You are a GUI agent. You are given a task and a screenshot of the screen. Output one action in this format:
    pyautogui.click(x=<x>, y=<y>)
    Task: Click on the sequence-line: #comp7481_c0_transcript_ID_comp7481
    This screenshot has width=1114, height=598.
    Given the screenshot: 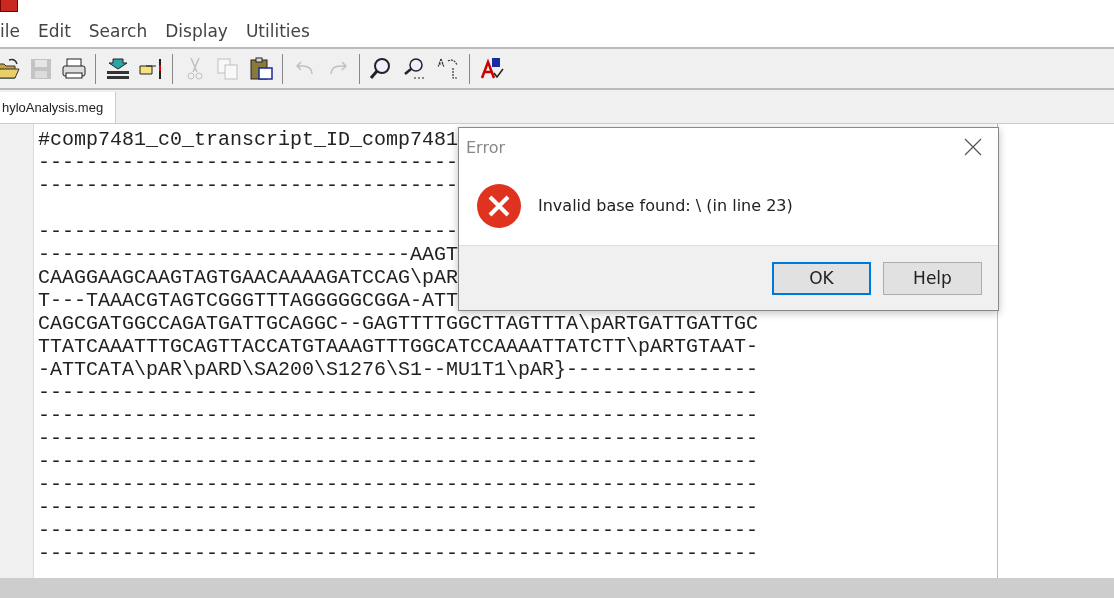 What is the action you would take?
    pyautogui.click(x=248, y=139)
    